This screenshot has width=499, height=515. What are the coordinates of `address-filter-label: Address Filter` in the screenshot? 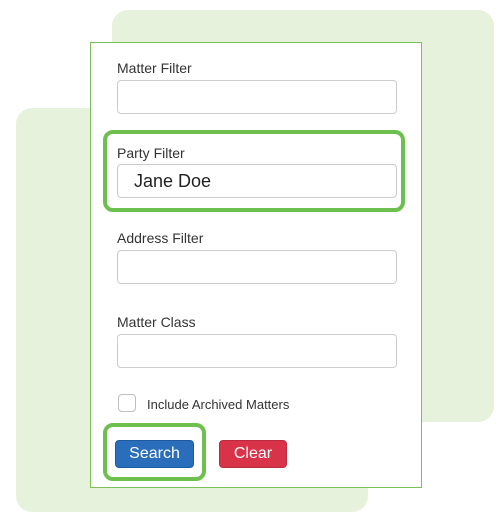 It's located at (160, 238).